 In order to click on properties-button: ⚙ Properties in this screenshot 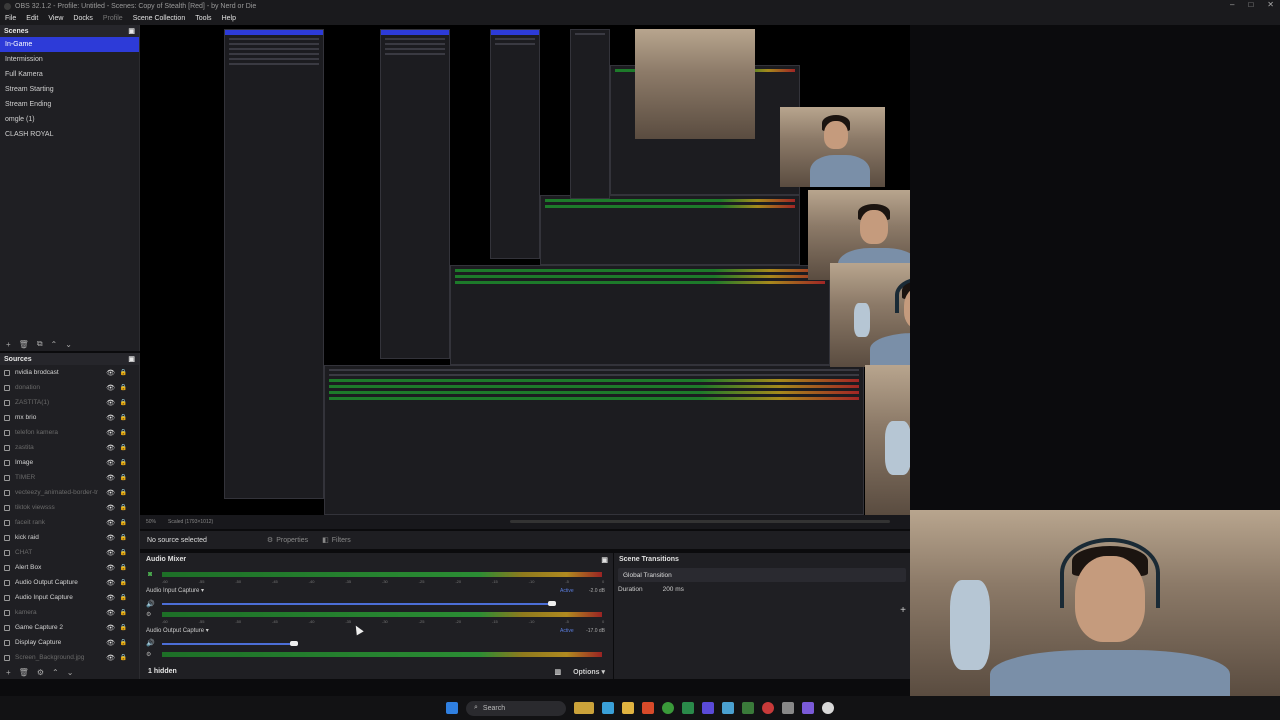, I will do `click(287, 540)`.